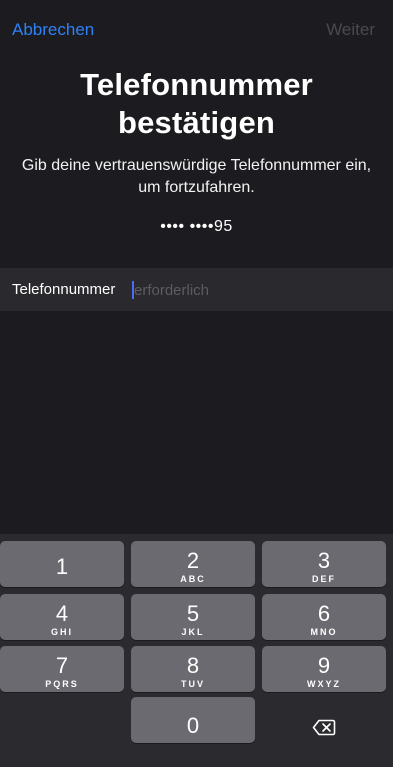 This screenshot has width=393, height=767. What do you see at coordinates (193, 632) in the screenshot?
I see `key-letters: JKL` at bounding box center [193, 632].